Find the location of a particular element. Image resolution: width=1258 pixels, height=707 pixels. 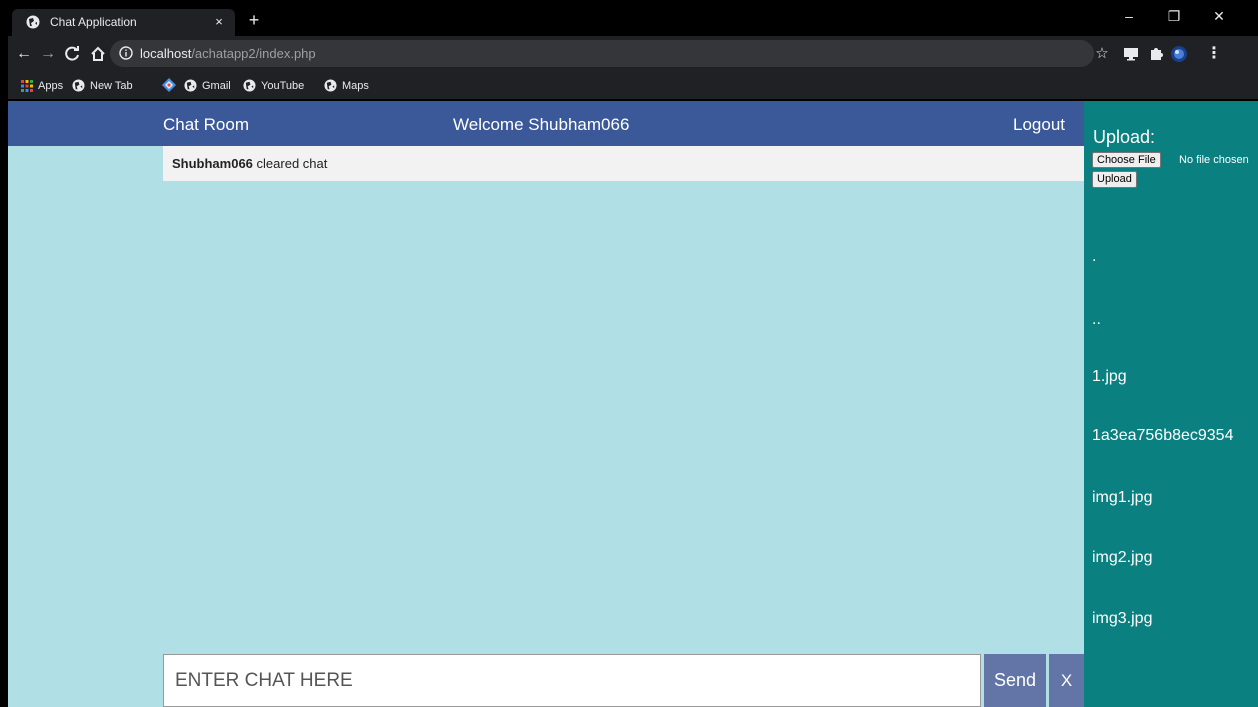

browser-menu-icon: ⋮ is located at coordinates (1214, 54).